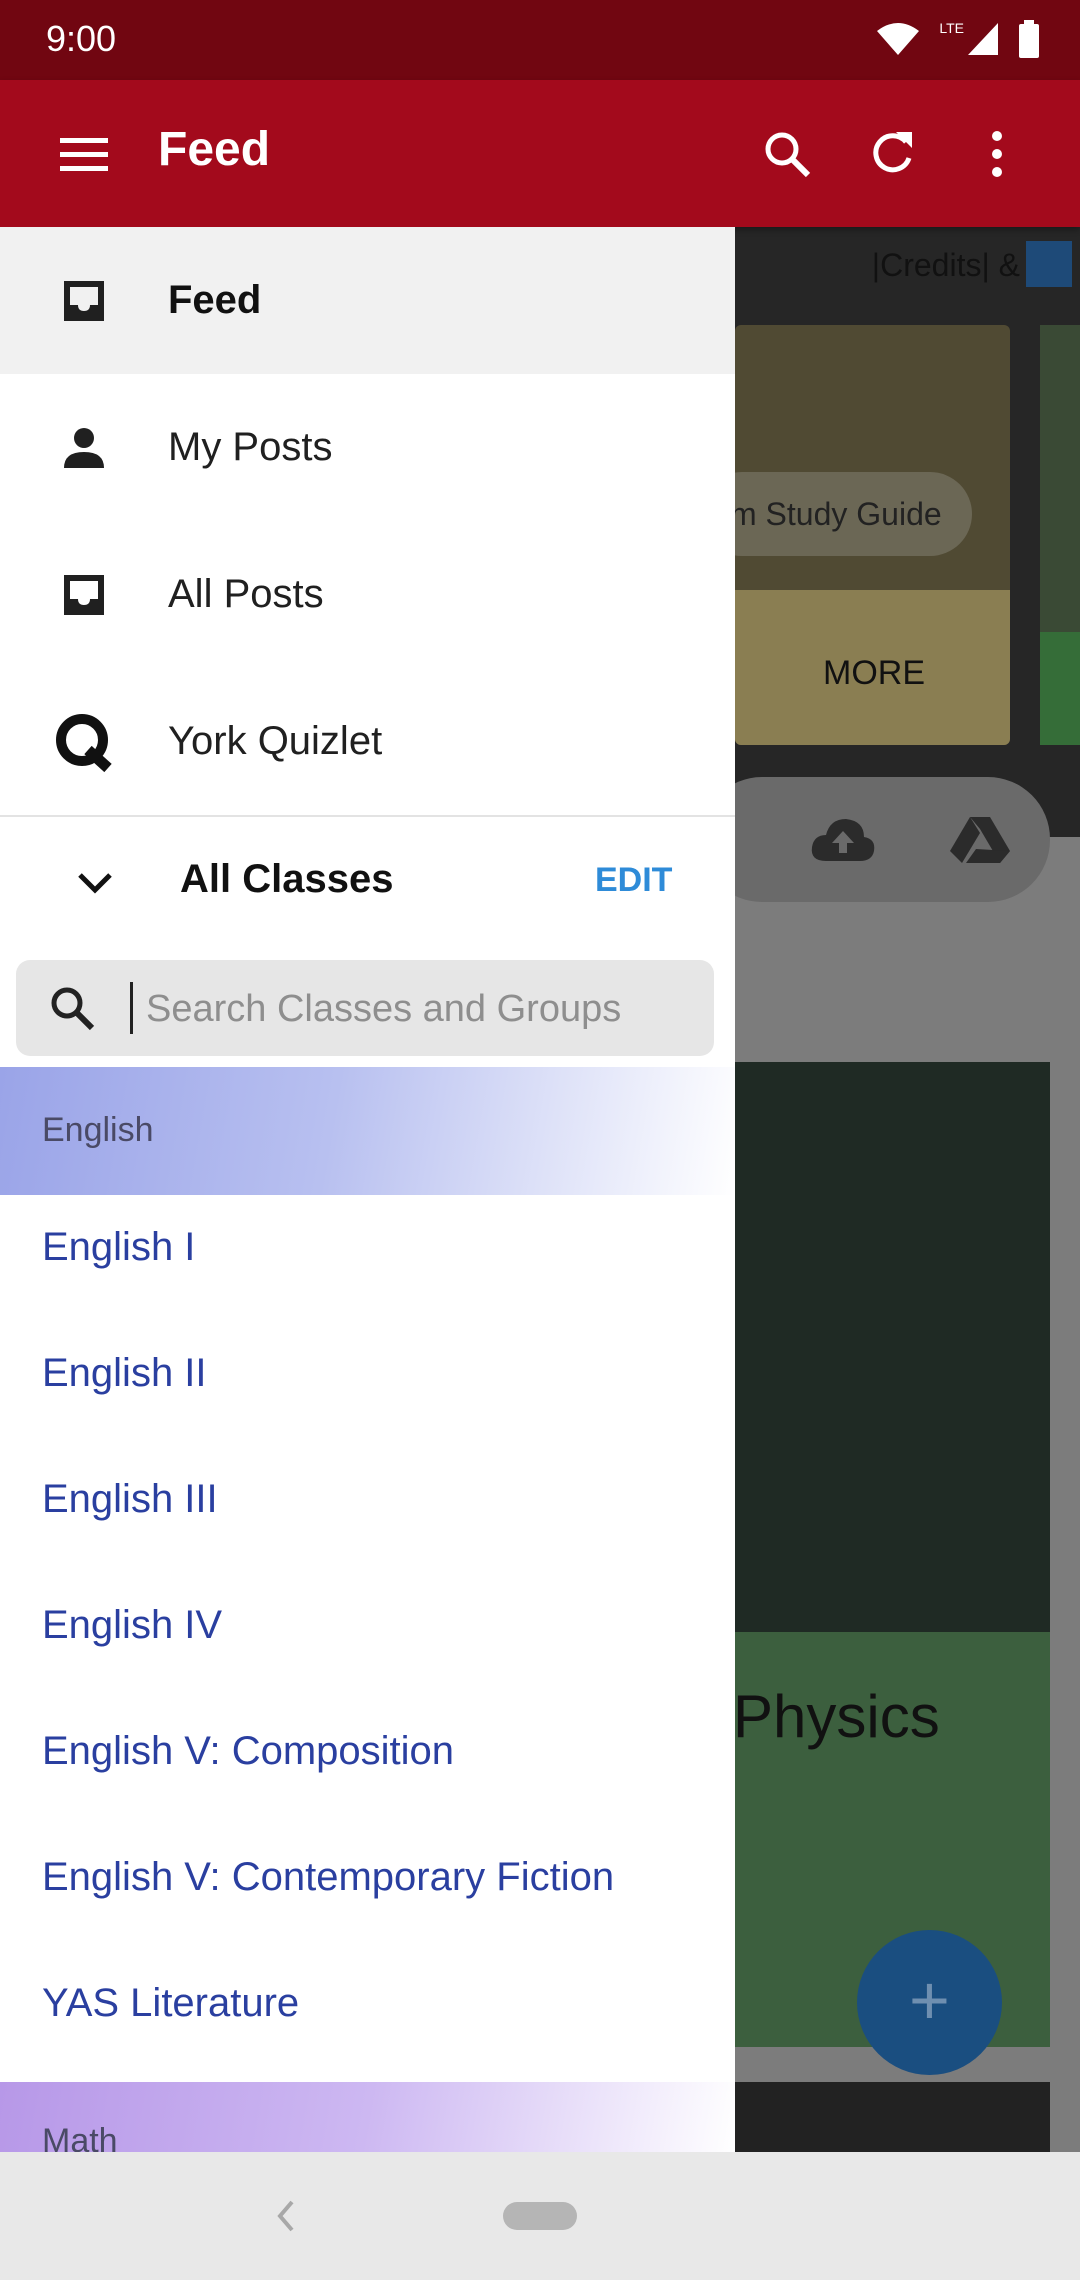  What do you see at coordinates (980, 840) in the screenshot?
I see `google-drive-icon` at bounding box center [980, 840].